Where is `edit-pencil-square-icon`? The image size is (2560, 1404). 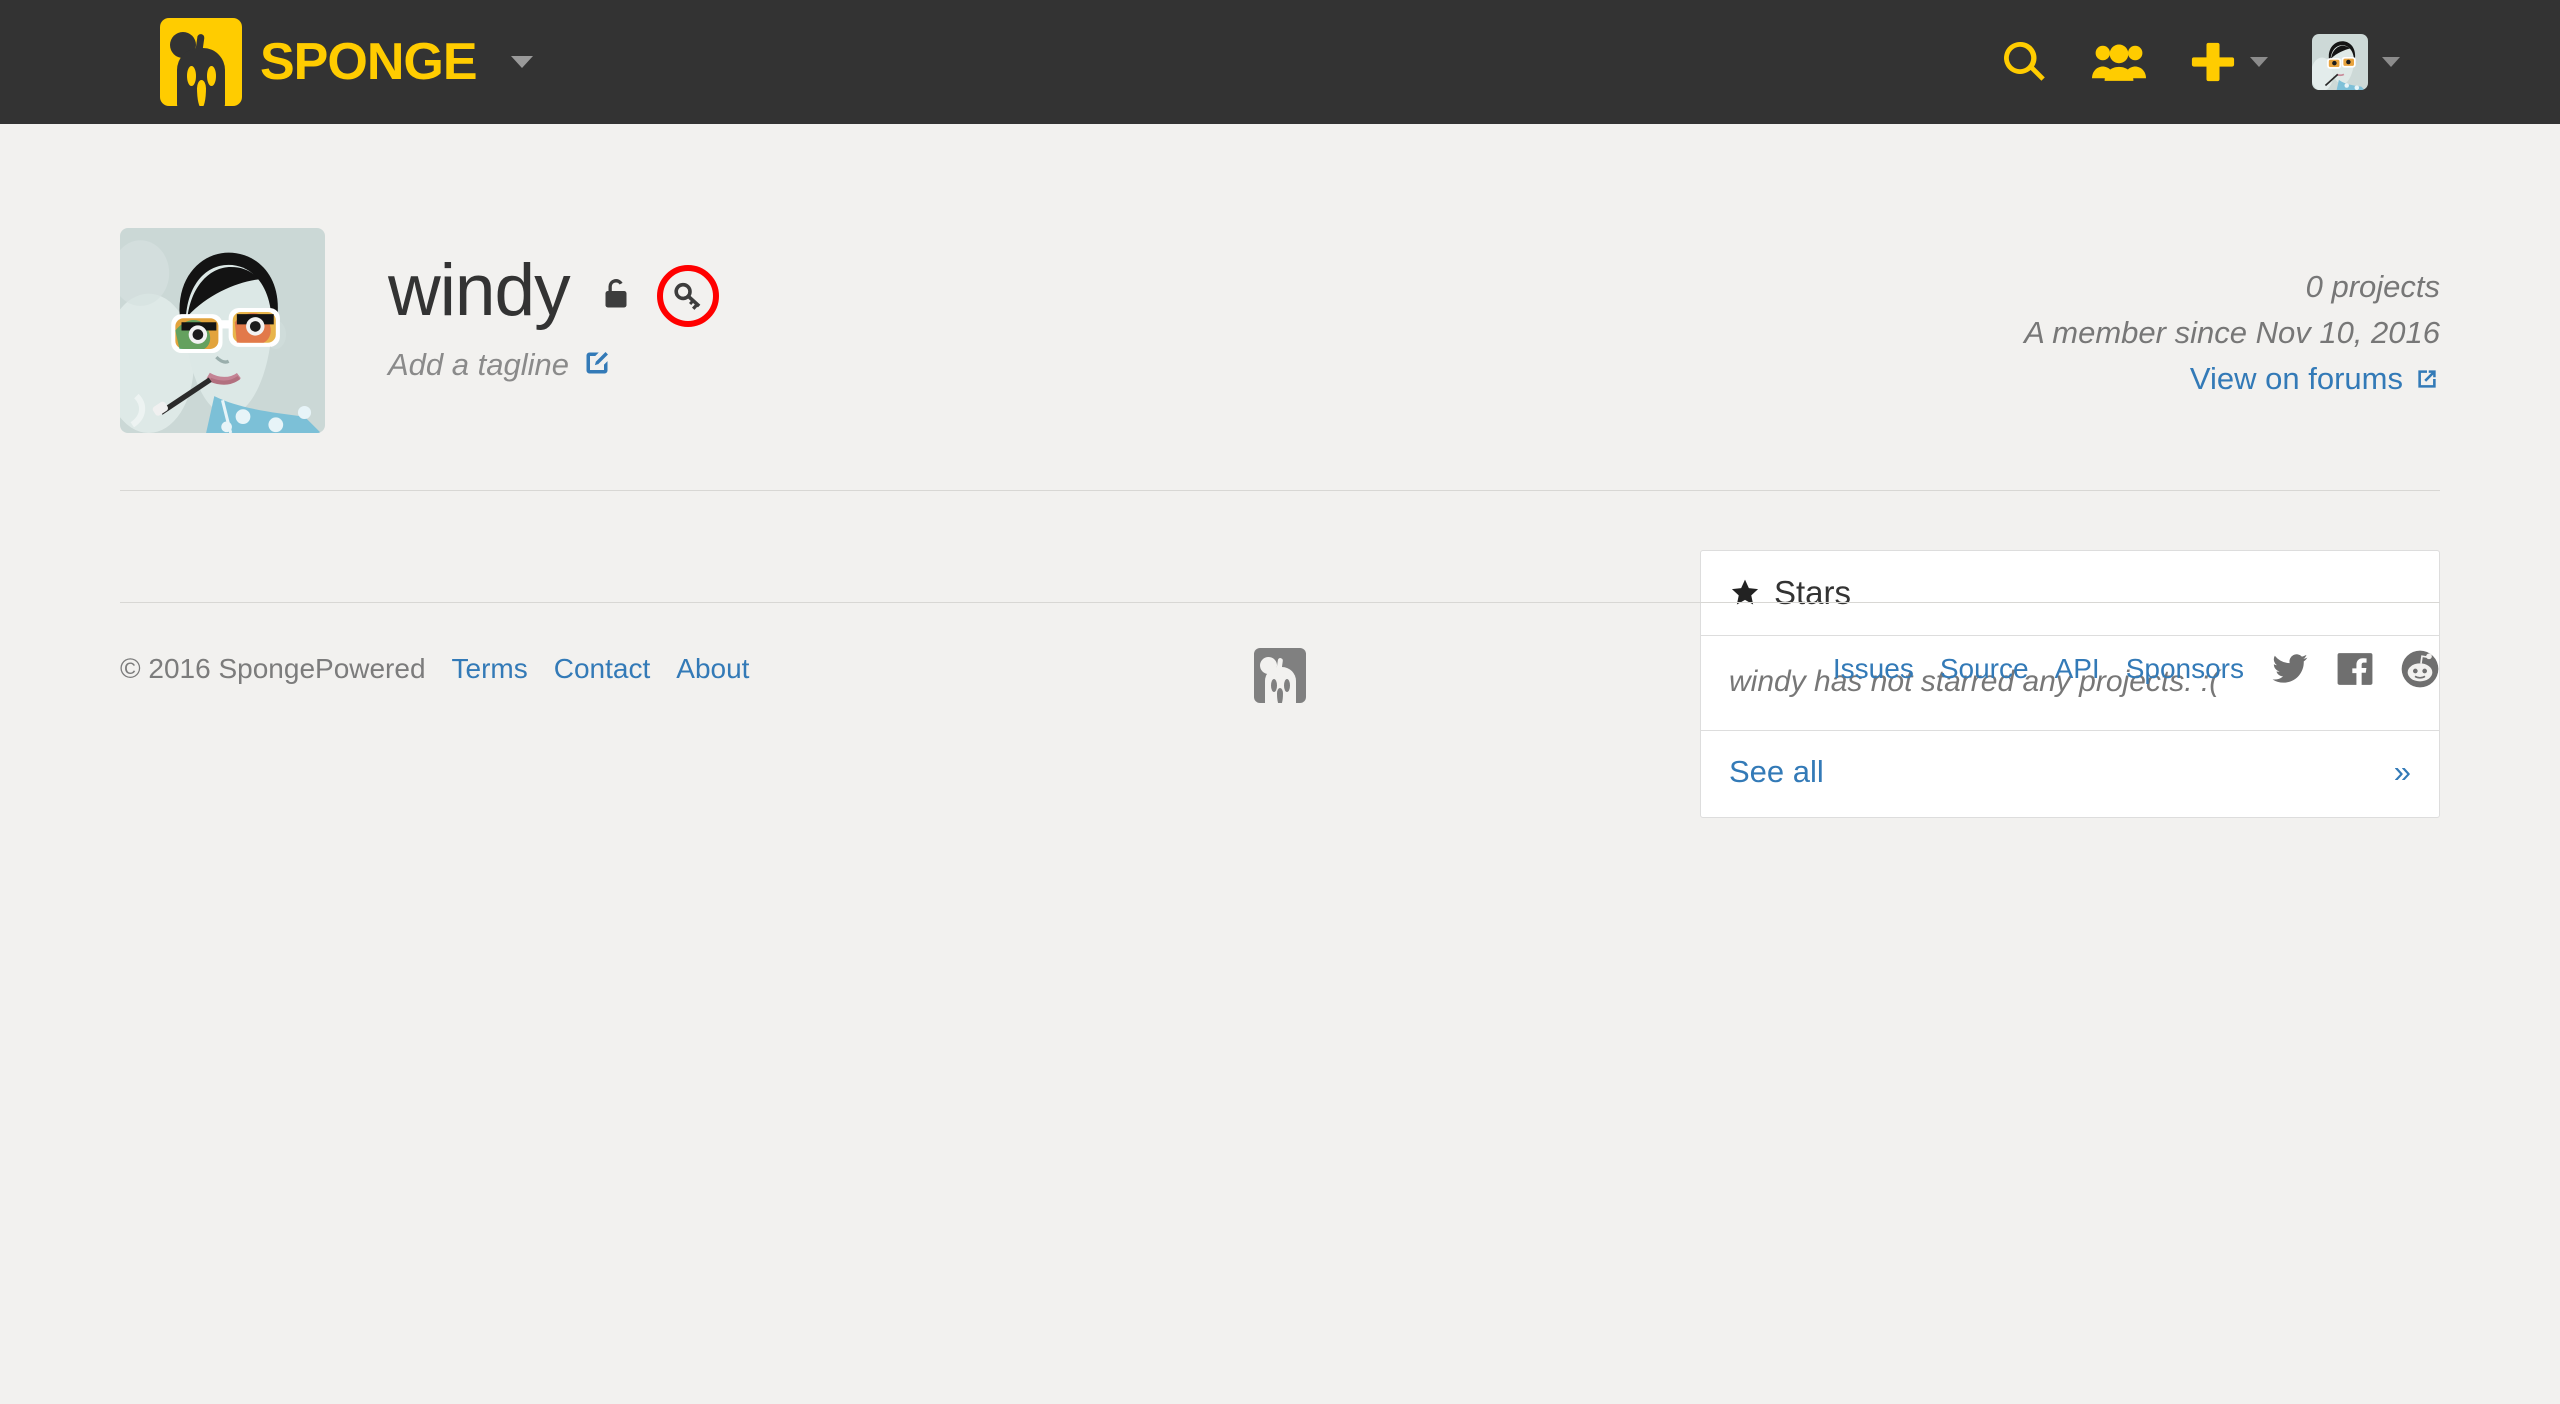
edit-pencil-square-icon is located at coordinates (597, 365).